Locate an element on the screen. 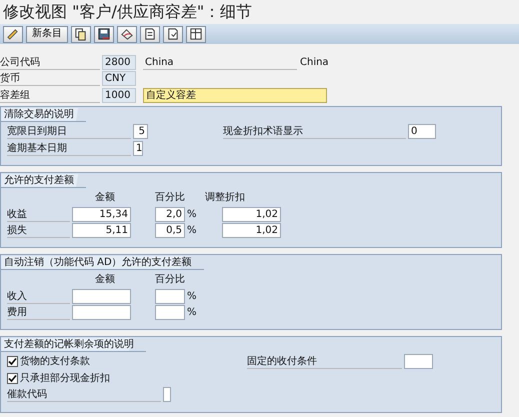 The image size is (519, 417). table-icon is located at coordinates (196, 34).